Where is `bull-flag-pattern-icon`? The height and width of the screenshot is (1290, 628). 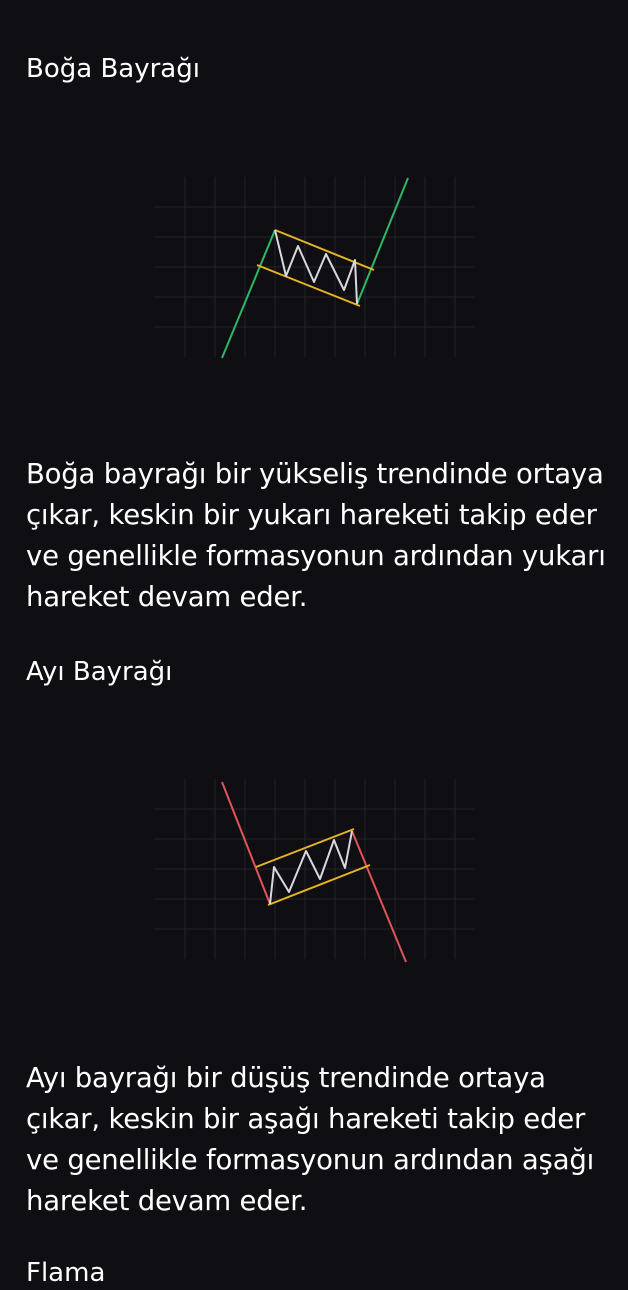
bull-flag-pattern-icon is located at coordinates (315, 269).